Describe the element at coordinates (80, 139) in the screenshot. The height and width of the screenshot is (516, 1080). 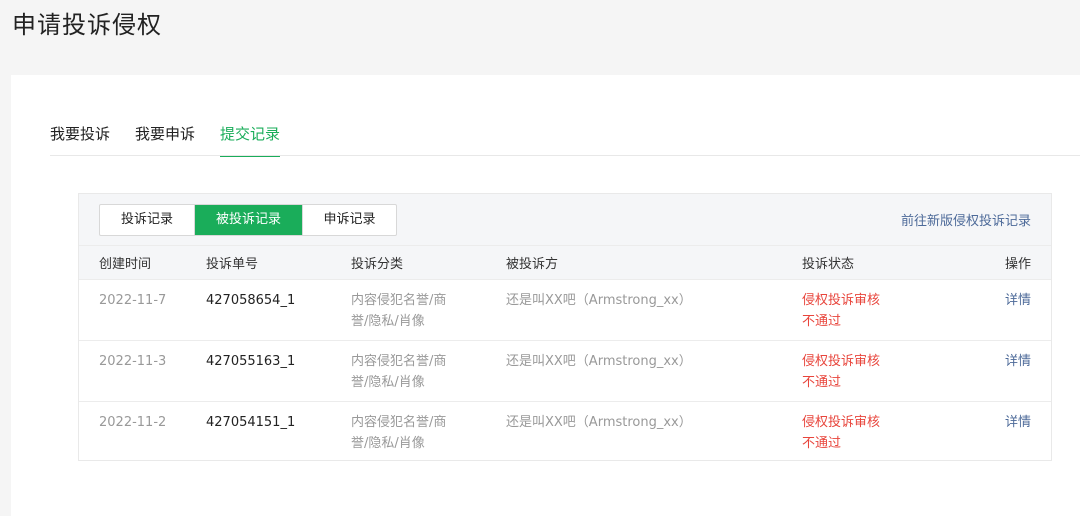
I see `tab-complain: 我要投诉` at that location.